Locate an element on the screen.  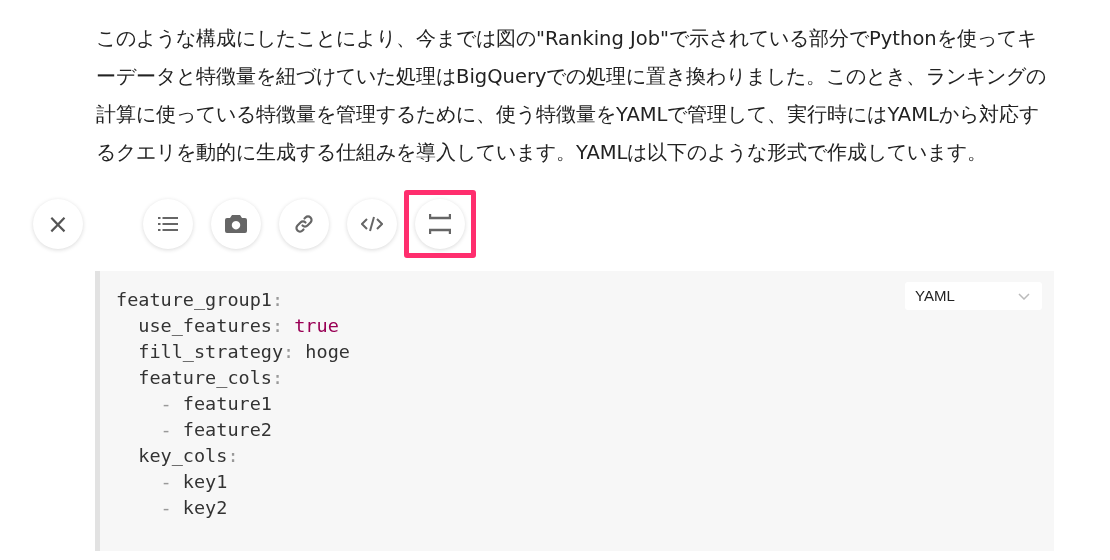
code-line: - feature2 is located at coordinates (215, 430).